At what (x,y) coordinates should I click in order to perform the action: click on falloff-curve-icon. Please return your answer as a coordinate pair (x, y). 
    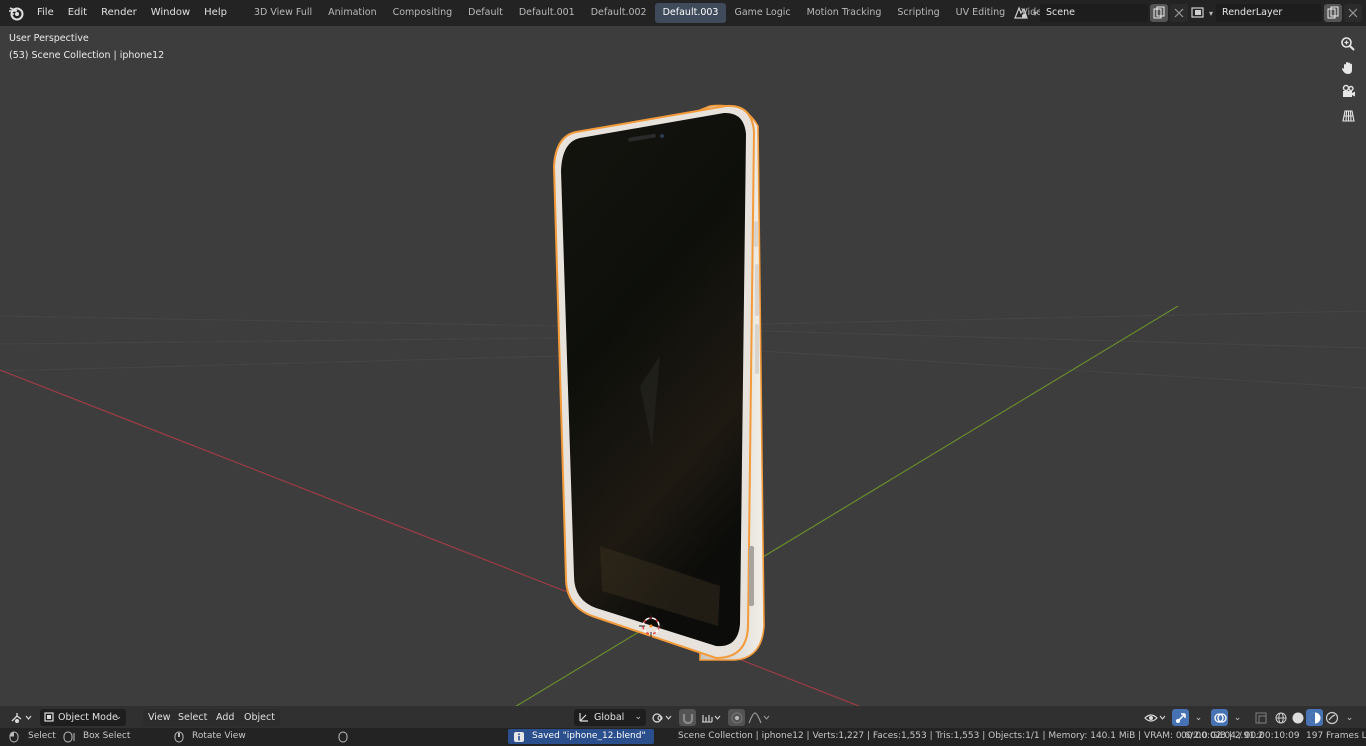
    Looking at the image, I should click on (759, 717).